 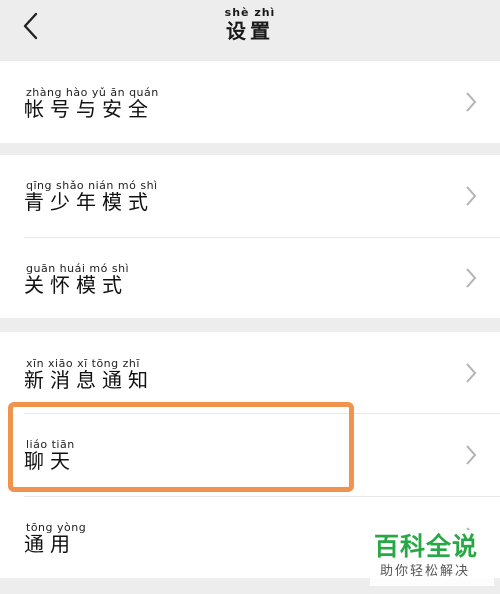 I want to click on page-title-pinyin: shè zhì, so click(x=250, y=12).